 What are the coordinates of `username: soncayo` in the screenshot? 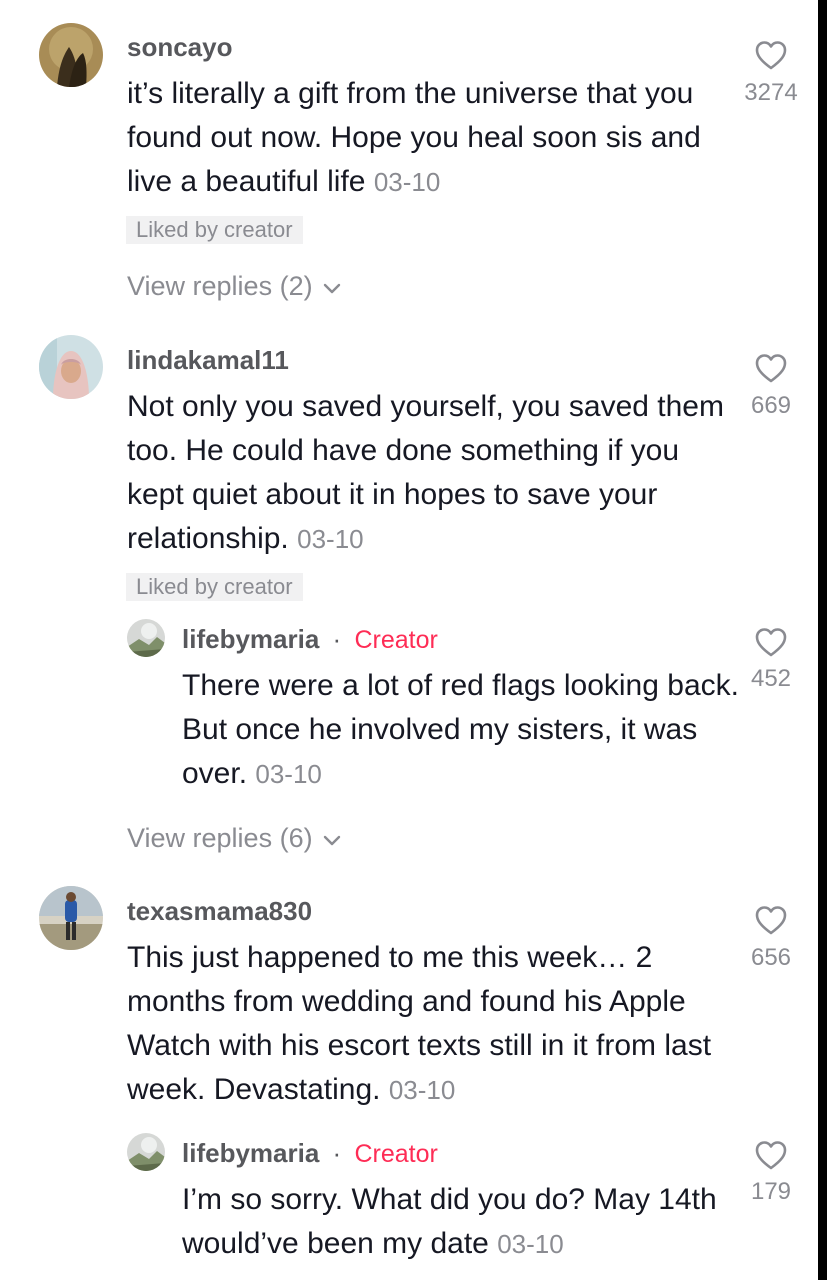 It's located at (180, 47).